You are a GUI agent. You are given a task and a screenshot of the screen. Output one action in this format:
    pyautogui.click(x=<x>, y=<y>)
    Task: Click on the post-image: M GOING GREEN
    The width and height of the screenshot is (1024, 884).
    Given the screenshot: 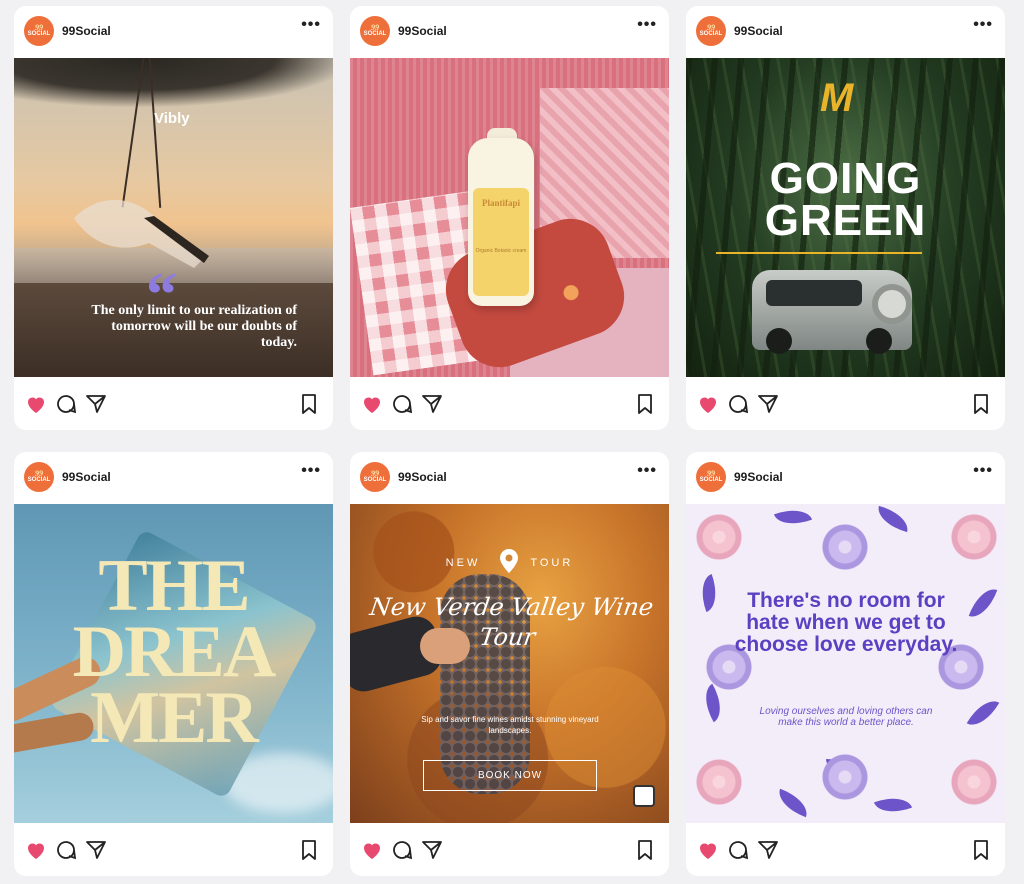 What is the action you would take?
    pyautogui.click(x=845, y=217)
    